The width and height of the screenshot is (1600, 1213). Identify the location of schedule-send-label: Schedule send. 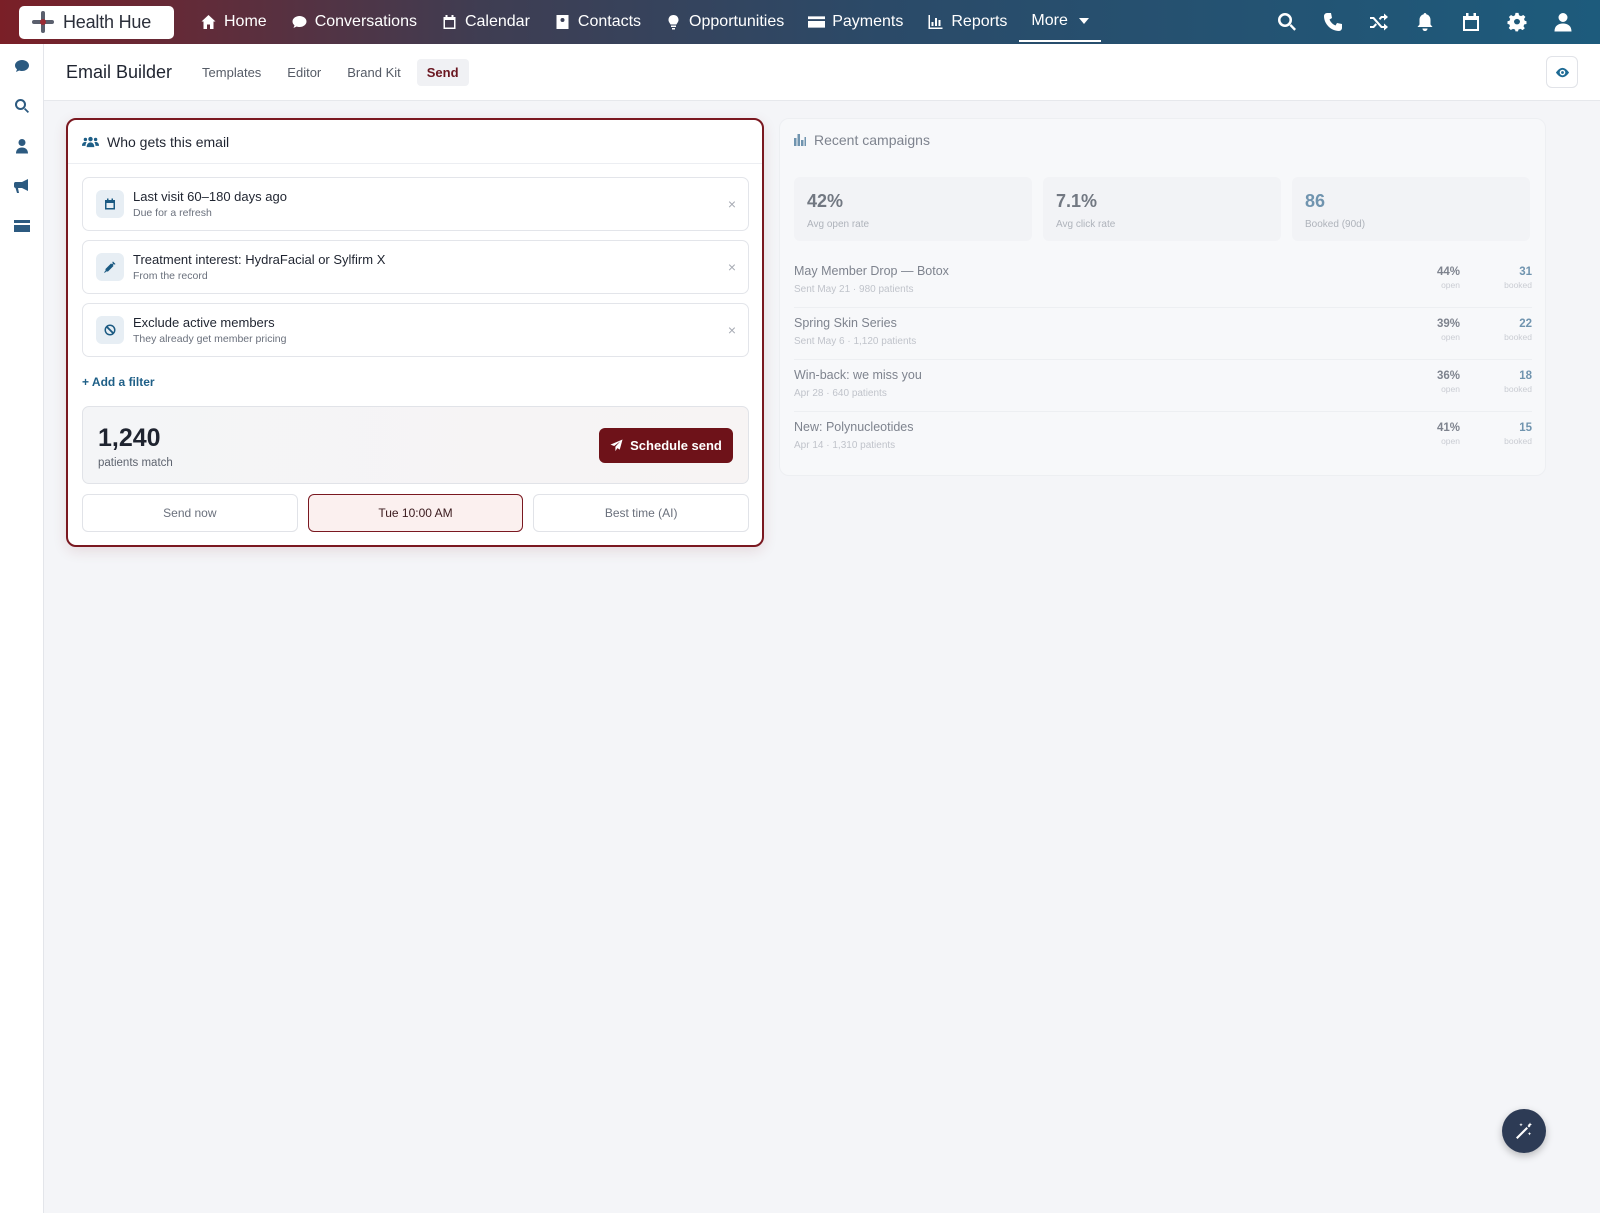
(676, 445).